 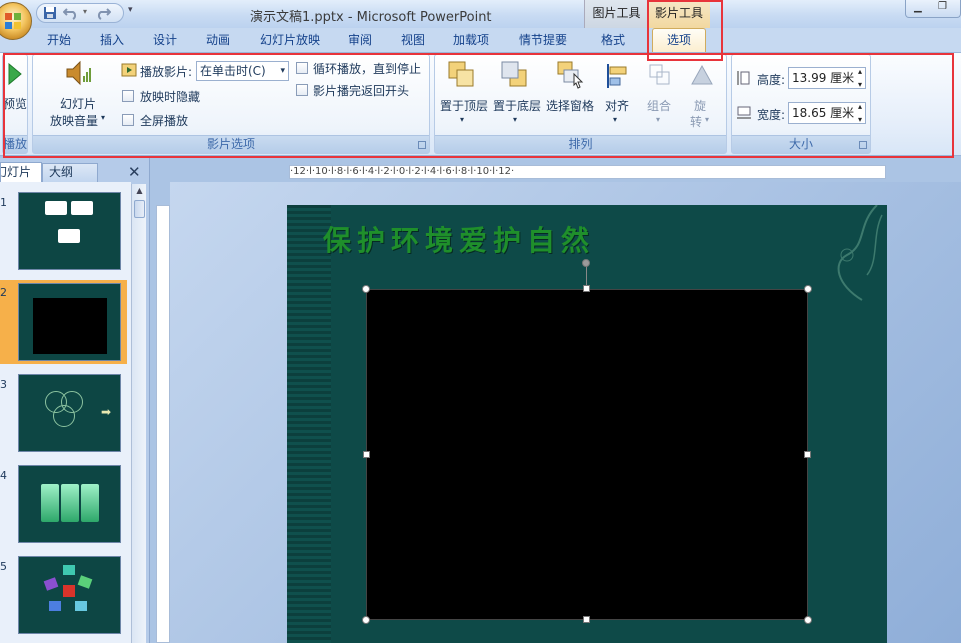 I want to click on vertical-ruler, so click(x=163, y=424).